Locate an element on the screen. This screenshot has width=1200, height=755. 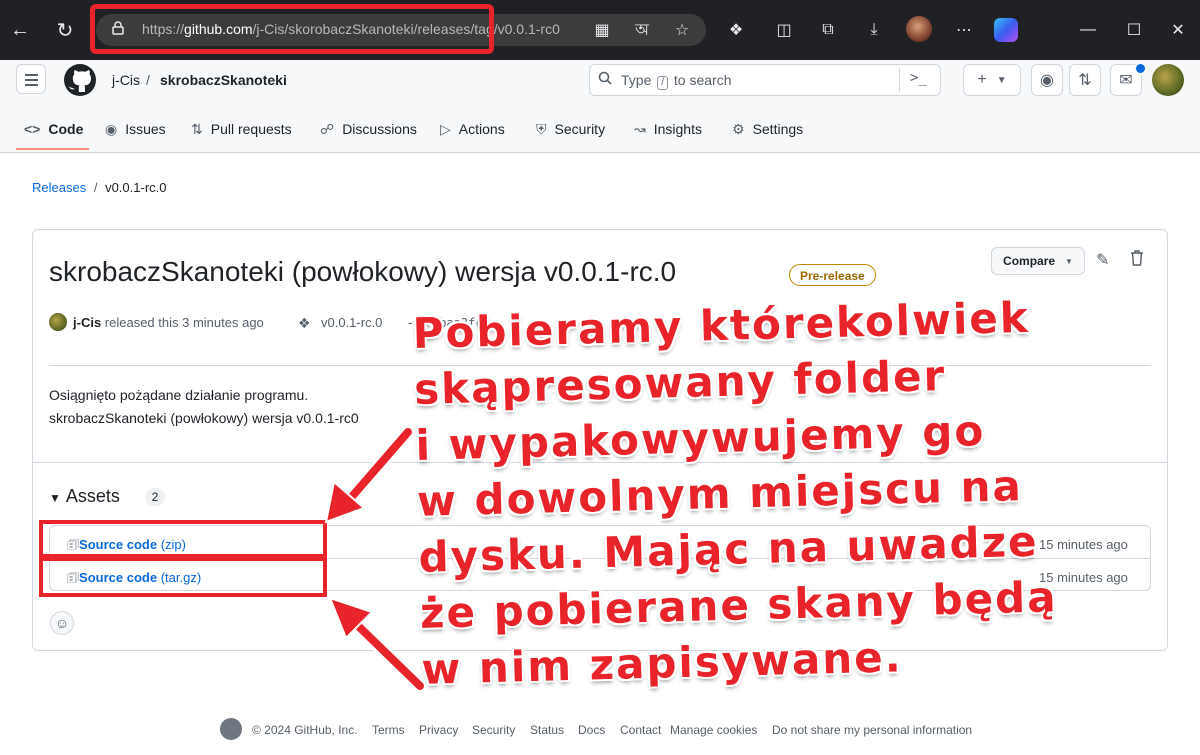
tab-discussions-label: Discussions is located at coordinates (379, 129).